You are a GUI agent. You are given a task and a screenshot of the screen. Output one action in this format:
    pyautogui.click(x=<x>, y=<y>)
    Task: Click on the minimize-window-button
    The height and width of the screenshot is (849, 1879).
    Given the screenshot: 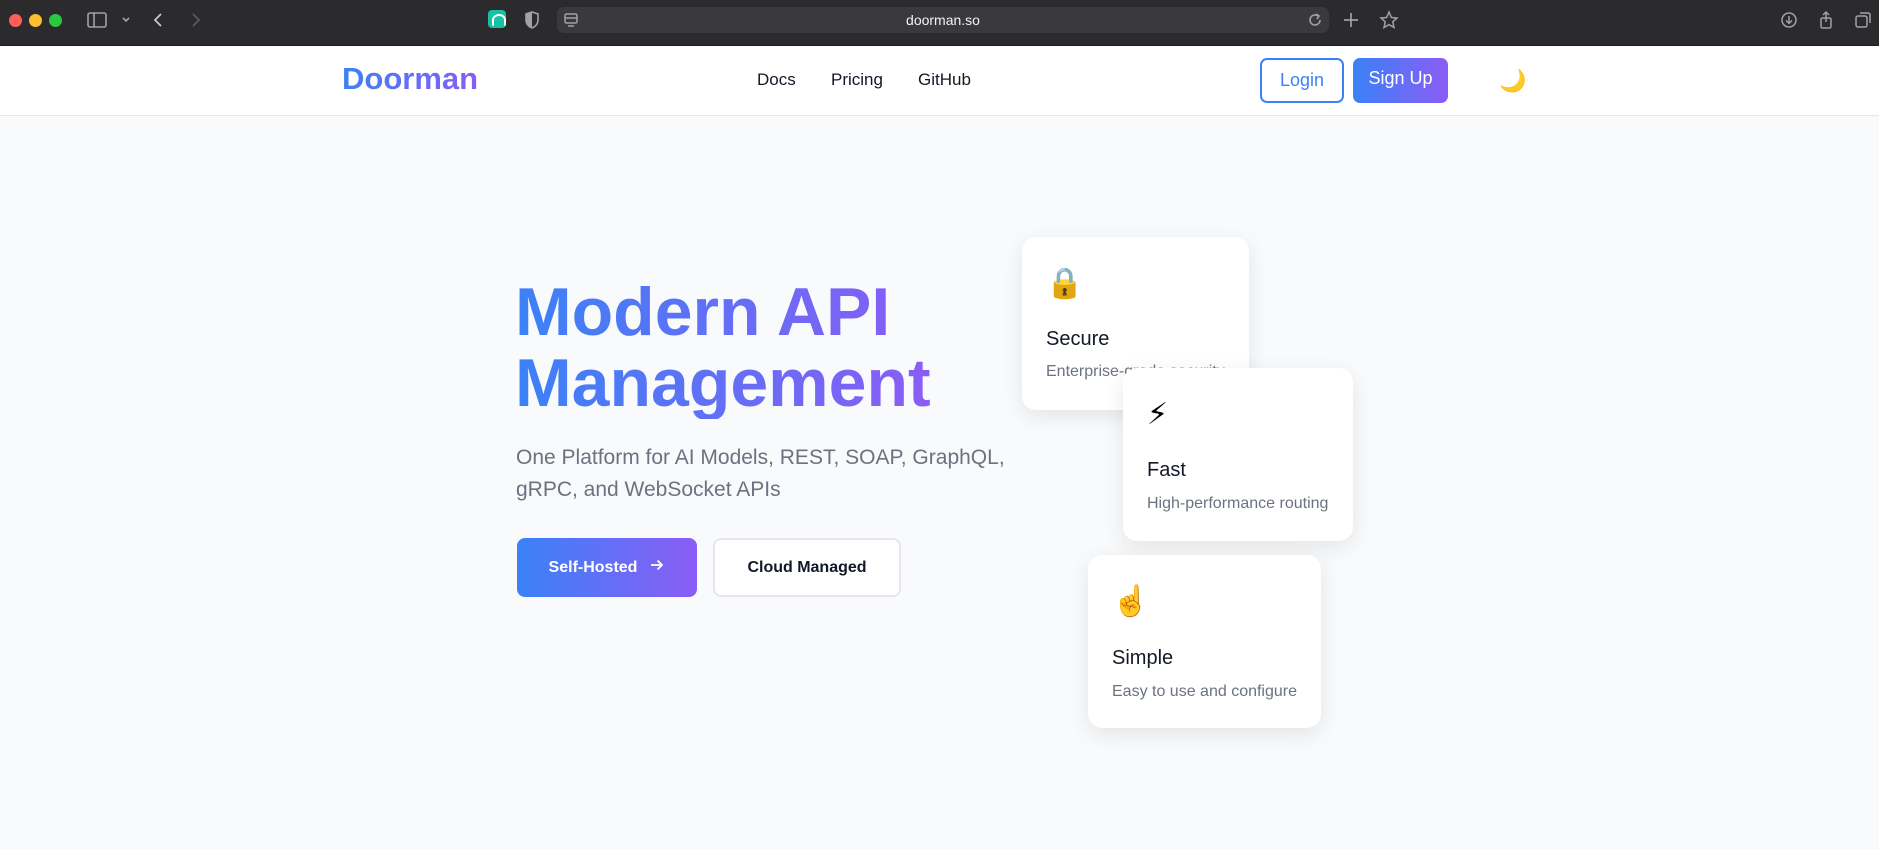 What is the action you would take?
    pyautogui.click(x=35, y=20)
    